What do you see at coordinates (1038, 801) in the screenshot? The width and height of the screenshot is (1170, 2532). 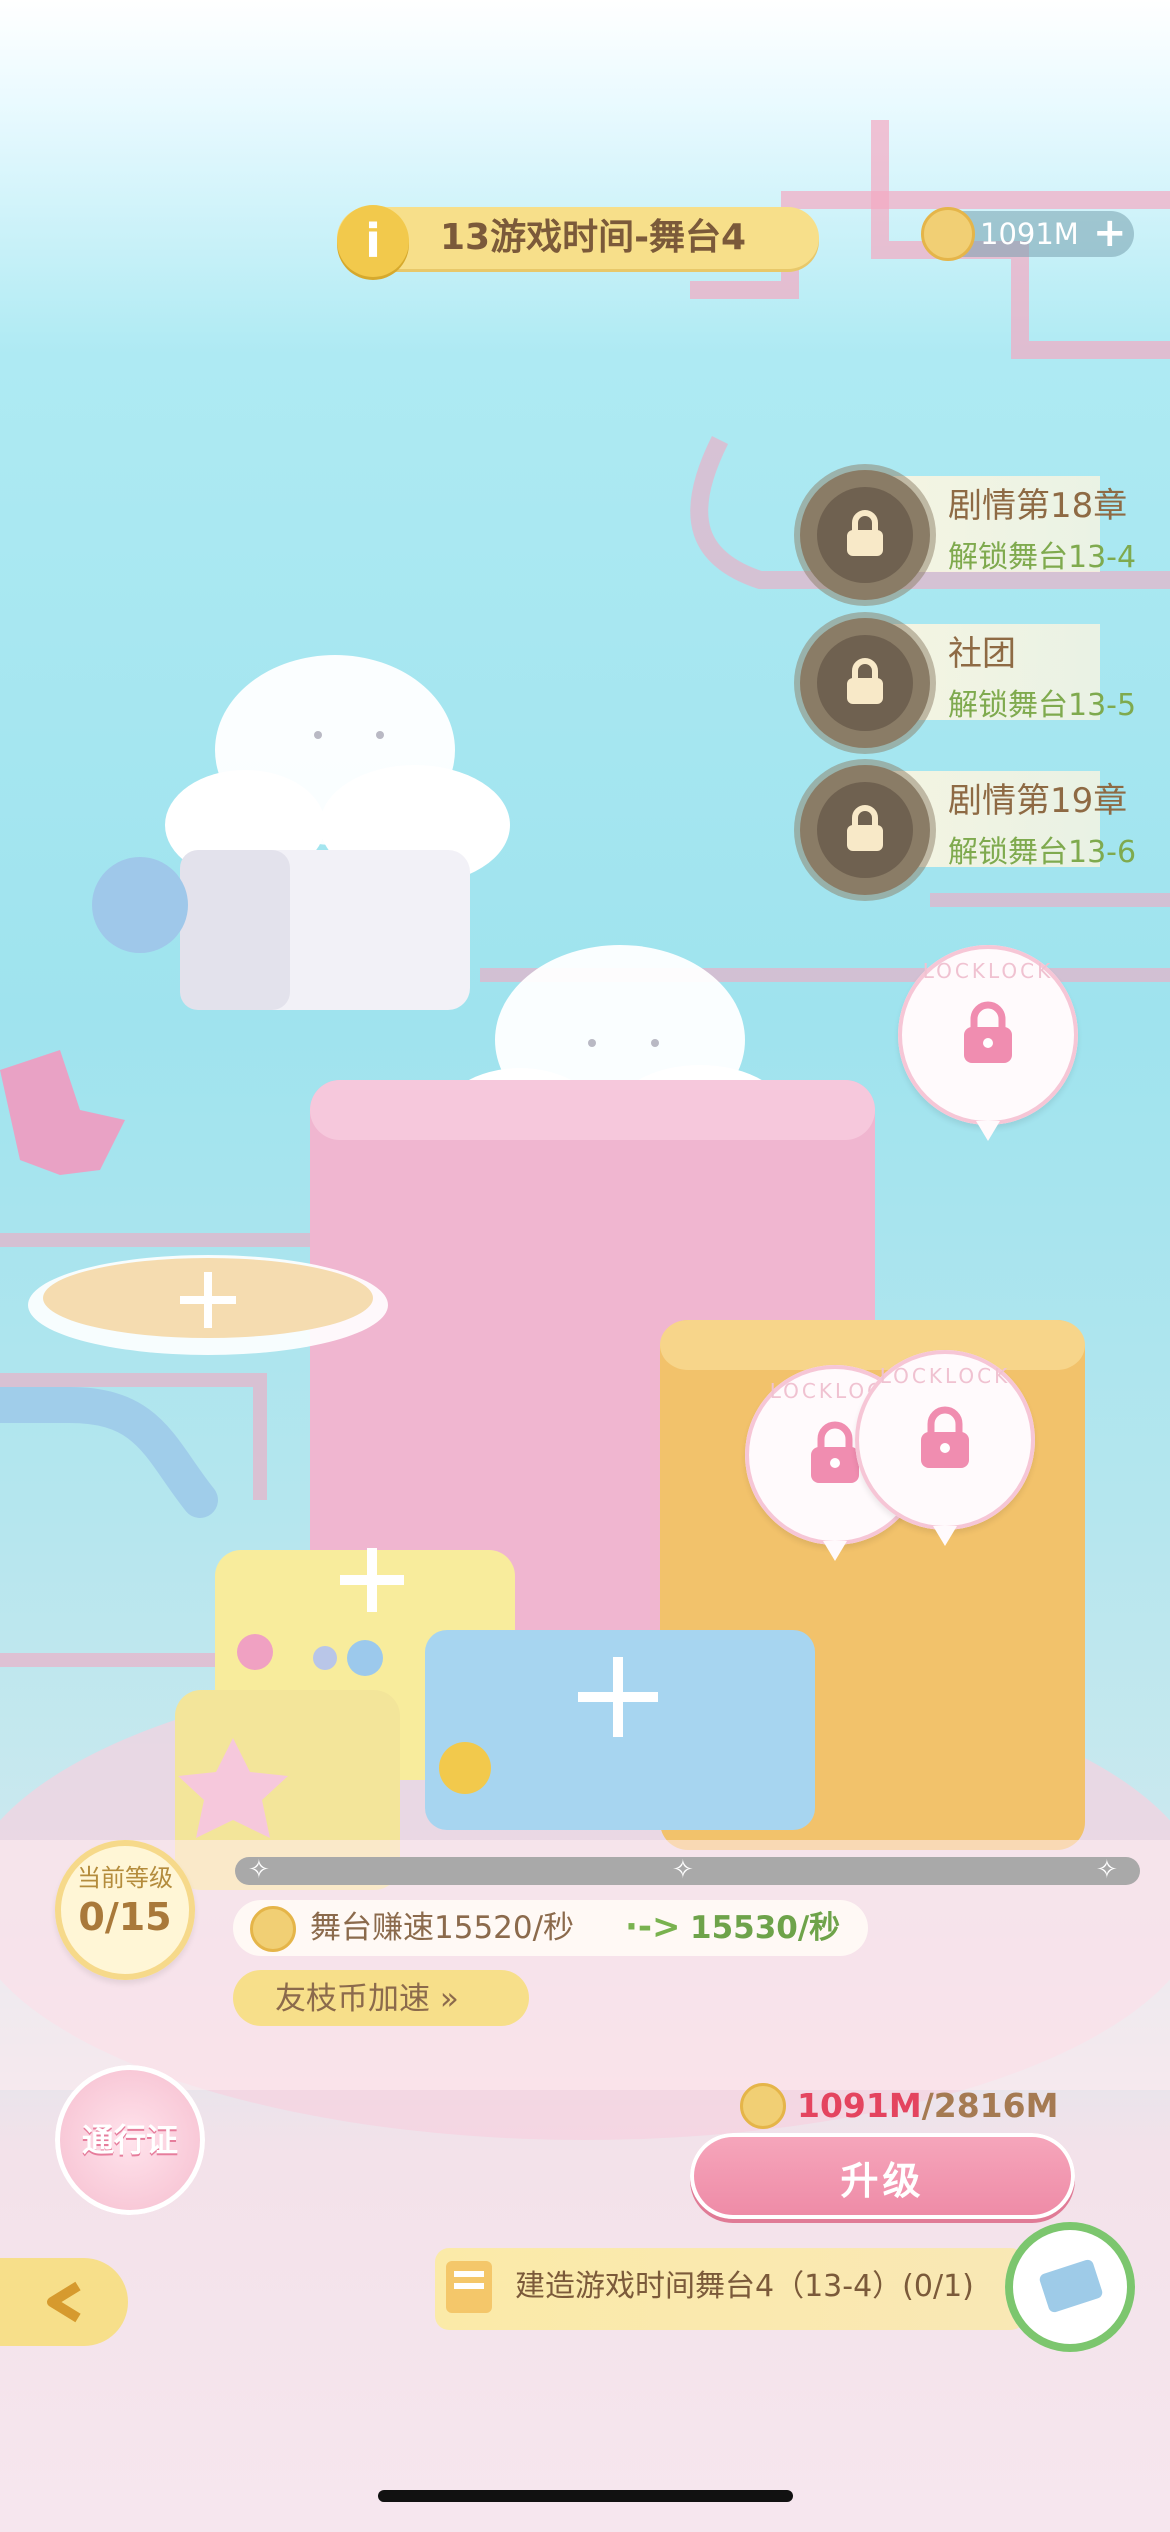 I see `unlock-title: 剧情第19章` at bounding box center [1038, 801].